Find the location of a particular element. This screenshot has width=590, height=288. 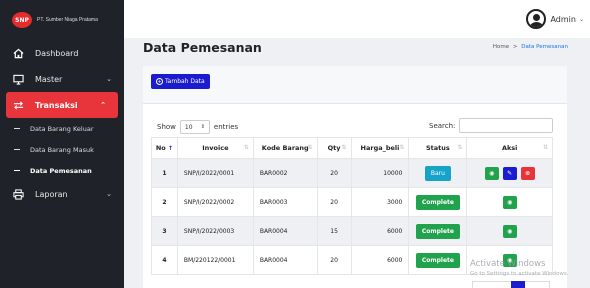

sidebar-item-laporan: Laporan ⌄ is located at coordinates (62, 194).